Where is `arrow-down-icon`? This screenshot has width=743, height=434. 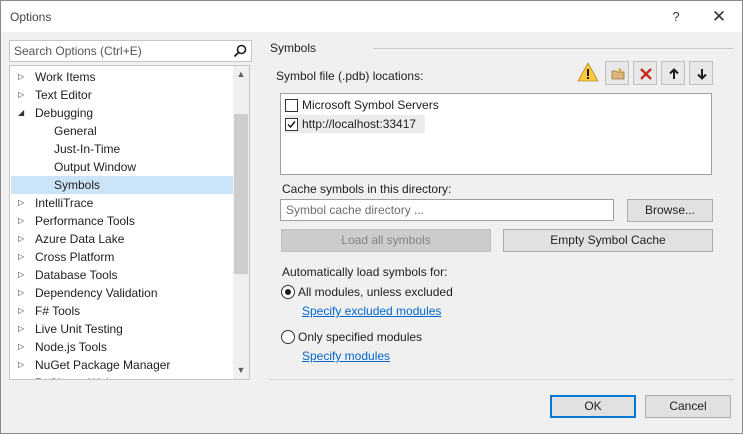 arrow-down-icon is located at coordinates (702, 74).